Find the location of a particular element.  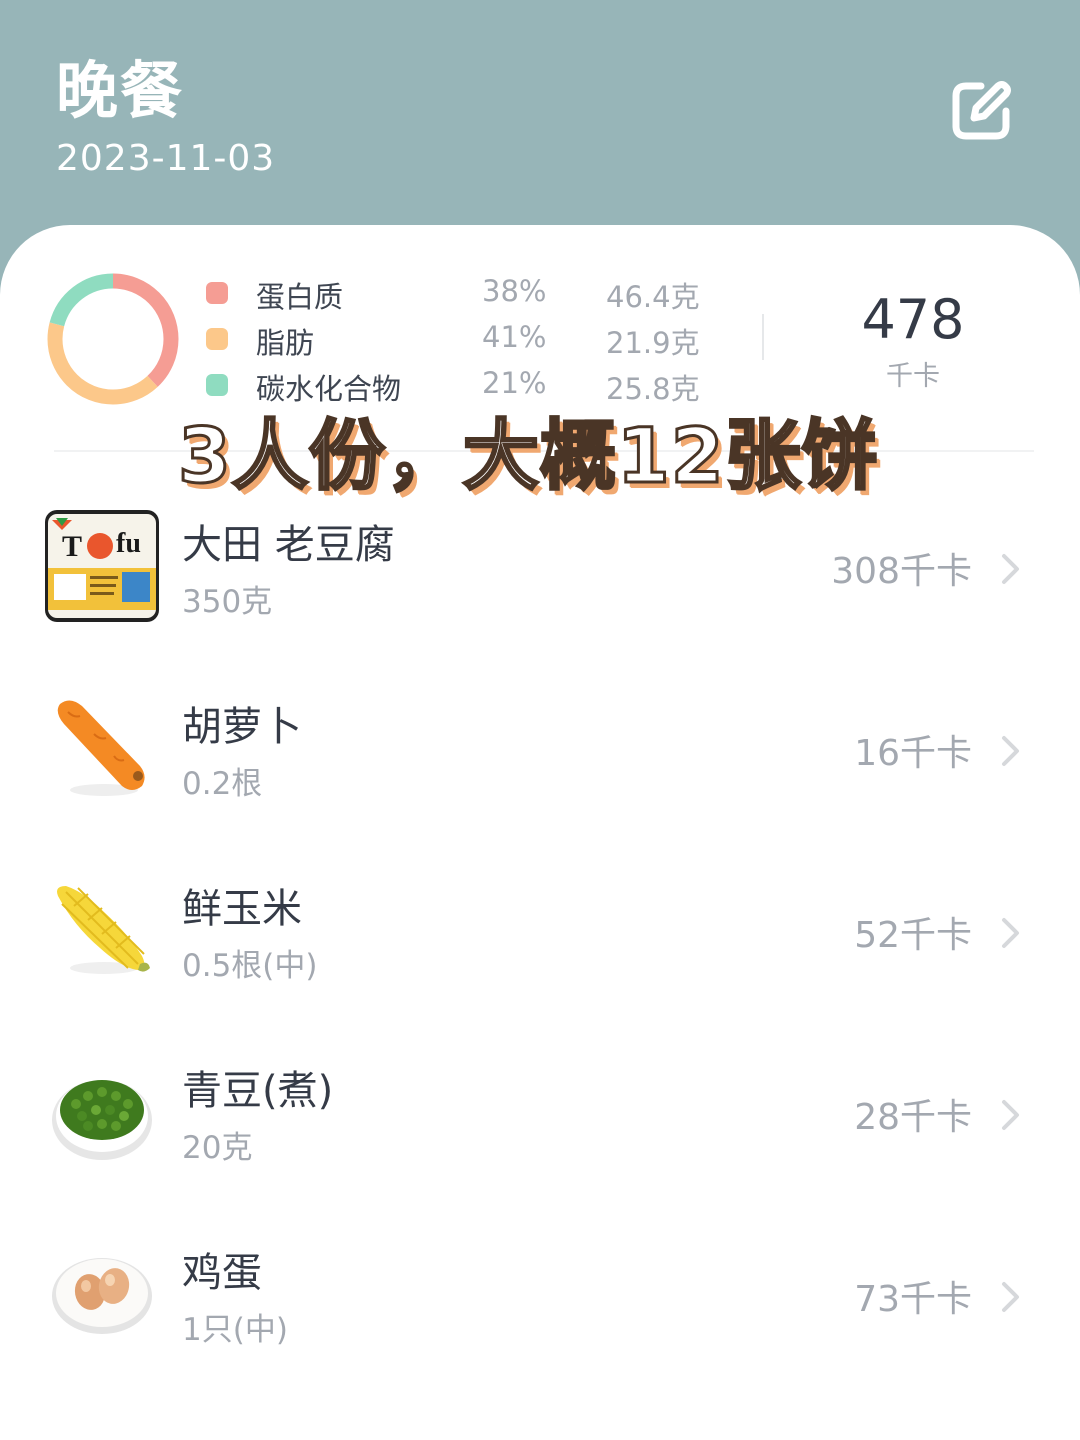

food-name: 大田 老豆腐 is located at coordinates (288, 545).